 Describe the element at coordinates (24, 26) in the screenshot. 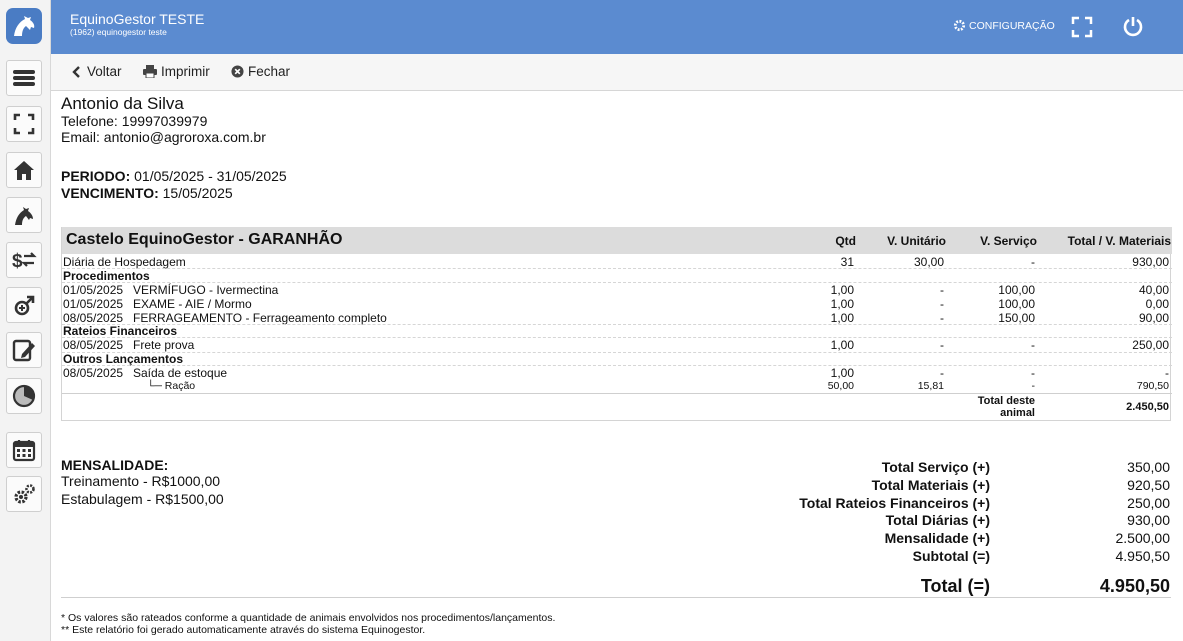

I see `horse-logo-icon` at that location.